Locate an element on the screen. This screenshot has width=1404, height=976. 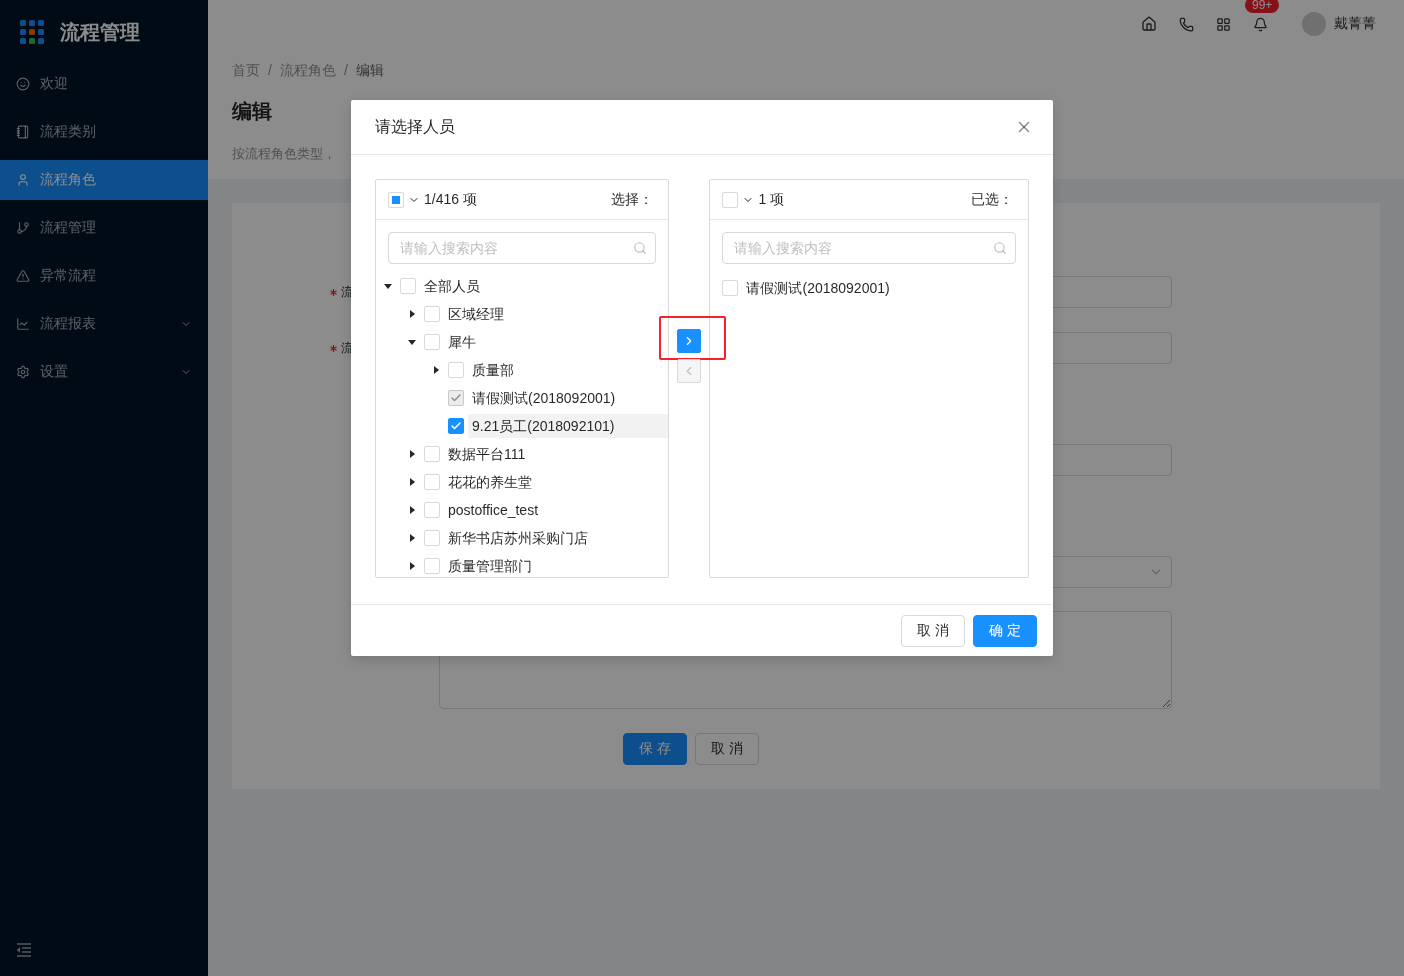
tree-node: 花花的养生堂 is located at coordinates (556, 482).